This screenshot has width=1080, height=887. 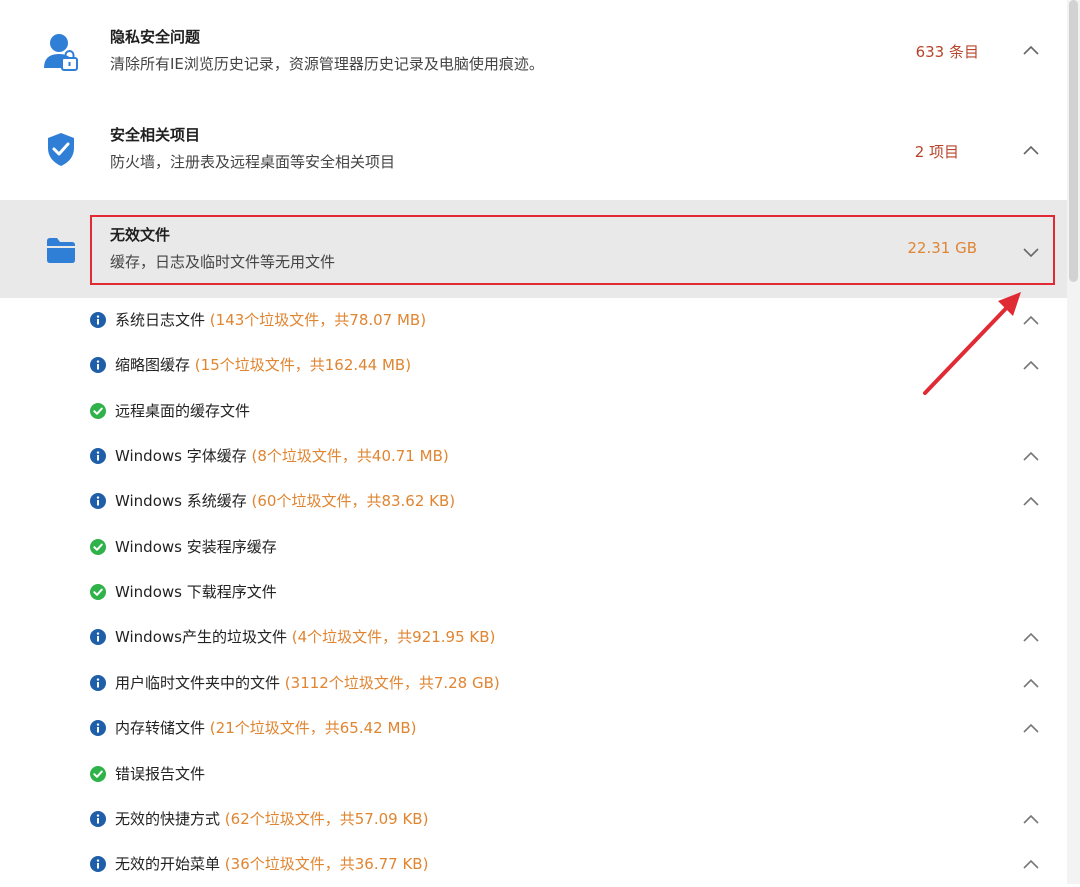 What do you see at coordinates (533, 592) in the screenshot?
I see `list-item: Windows 下载程序文件` at bounding box center [533, 592].